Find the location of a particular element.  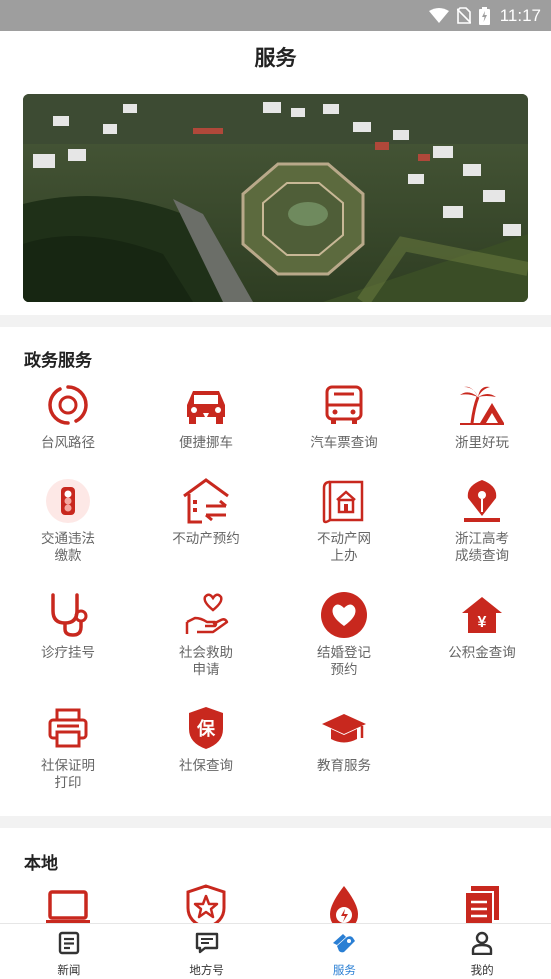

page-header: 服务 is located at coordinates (275, 57).